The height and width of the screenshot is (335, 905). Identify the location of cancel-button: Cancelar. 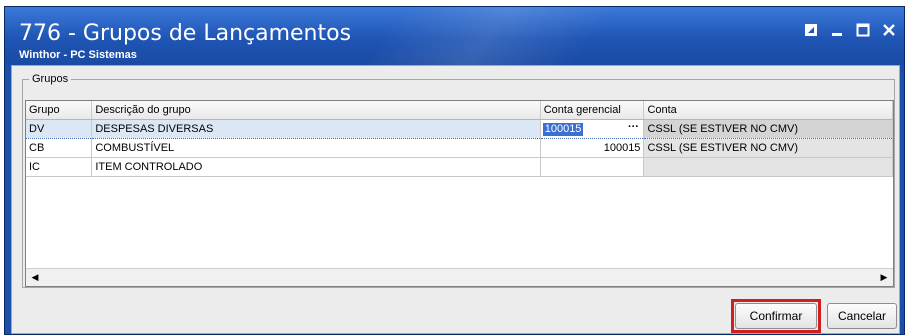
(862, 316).